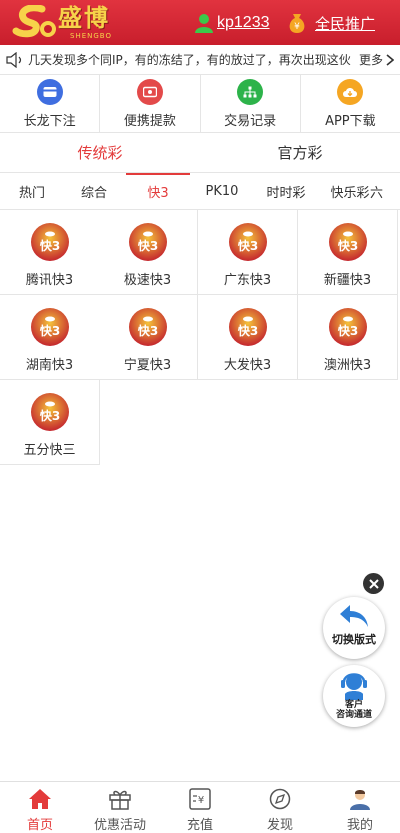  I want to click on quick-action-withdraw: 便携提款, so click(150, 103).